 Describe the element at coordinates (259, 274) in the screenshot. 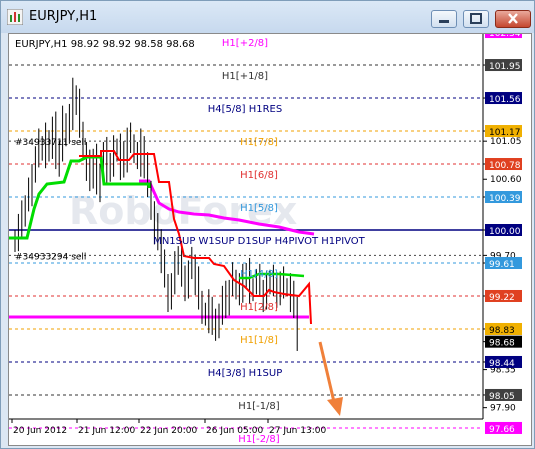

I see `level-label: H1[4/8]` at that location.